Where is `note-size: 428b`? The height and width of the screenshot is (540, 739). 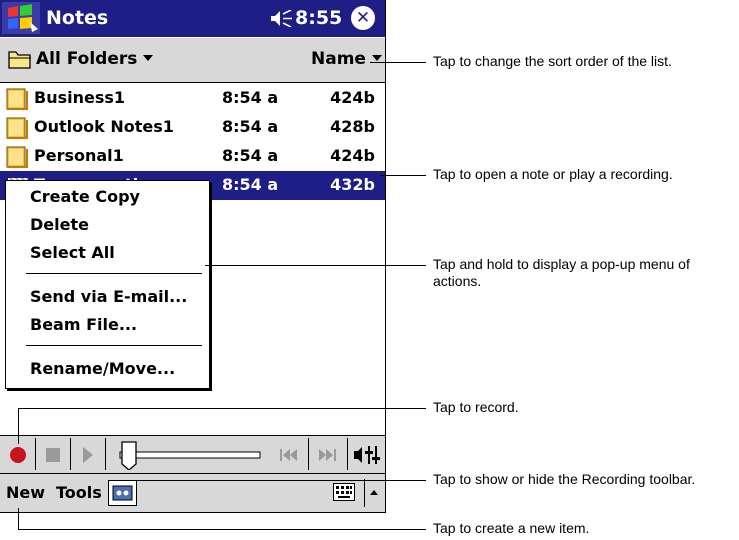 note-size: 428b is located at coordinates (352, 126).